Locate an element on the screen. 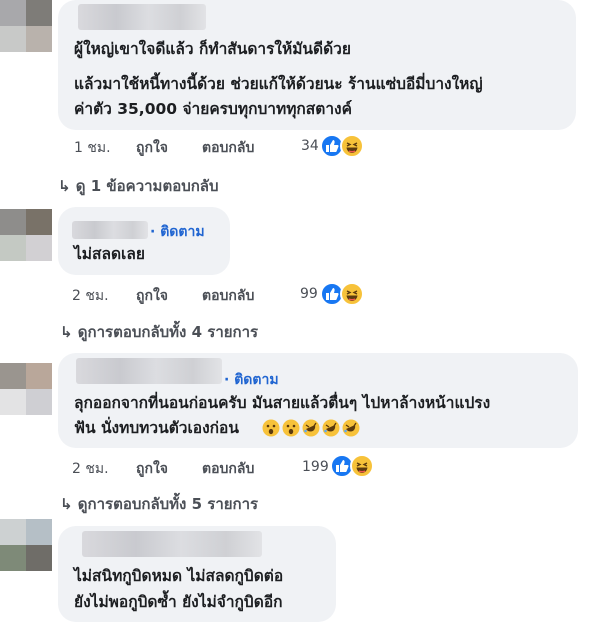 This screenshot has width=600, height=624. comment-text-line: ยังไม่พอกูบิดซ้ำ ยังไม่จำกูบิดอีก is located at coordinates (178, 602).